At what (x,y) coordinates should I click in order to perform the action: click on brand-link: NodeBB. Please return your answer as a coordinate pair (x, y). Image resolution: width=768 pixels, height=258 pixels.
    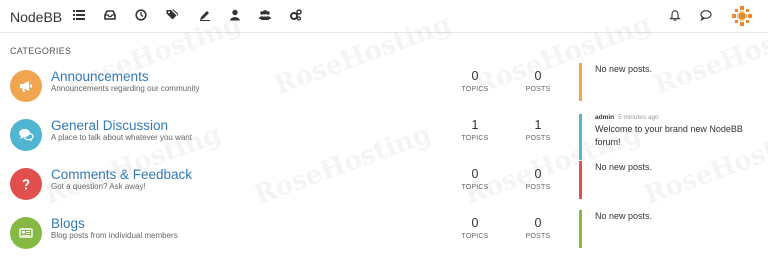
    Looking at the image, I should click on (36, 17).